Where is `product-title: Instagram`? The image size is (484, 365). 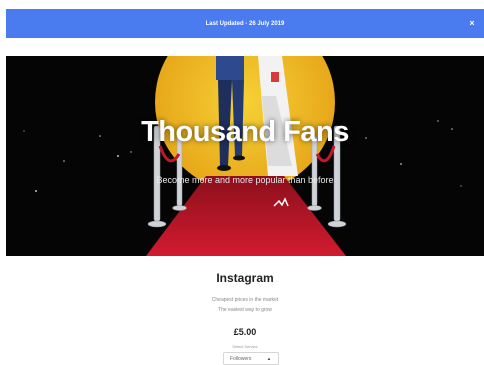 product-title: Instagram is located at coordinates (245, 278).